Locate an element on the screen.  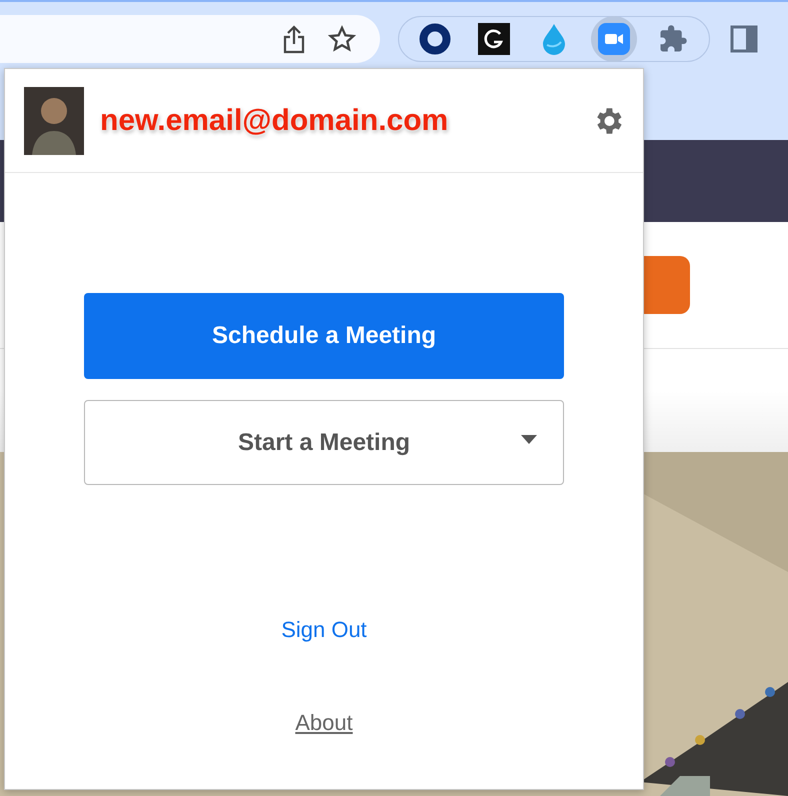
side-panel-icon is located at coordinates (744, 39).